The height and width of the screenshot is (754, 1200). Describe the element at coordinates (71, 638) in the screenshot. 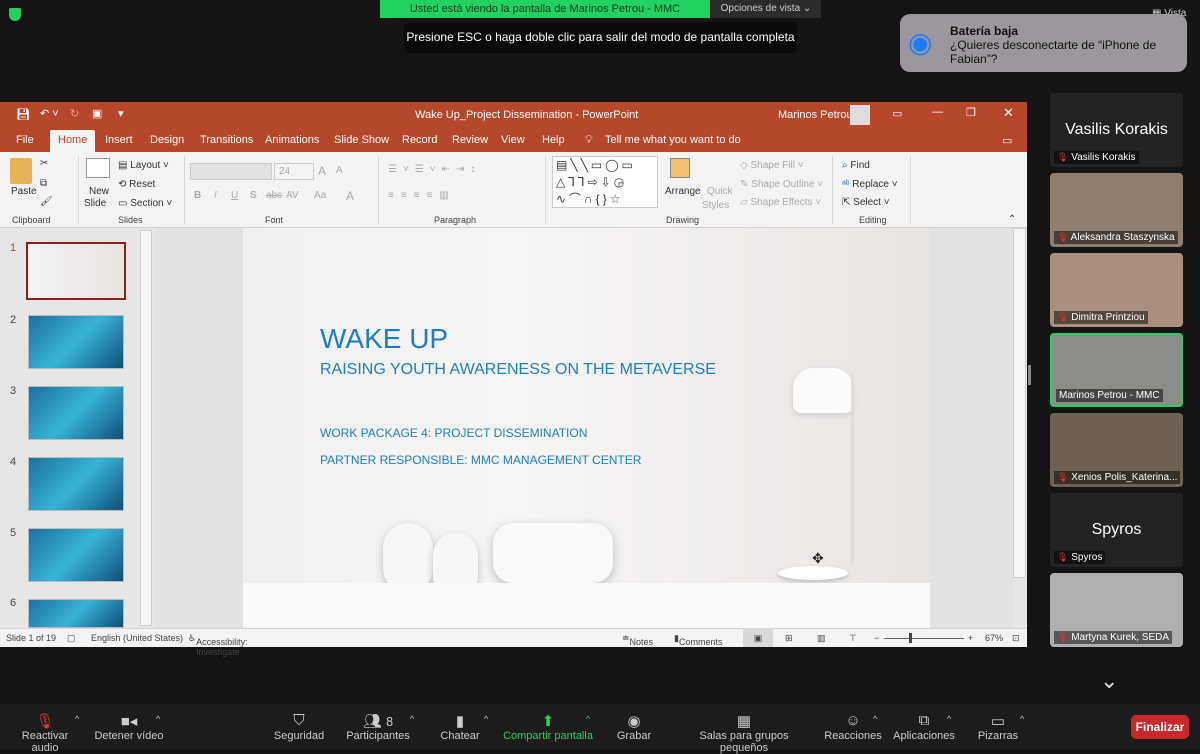

I see `spell-check-icon: ▢` at that location.